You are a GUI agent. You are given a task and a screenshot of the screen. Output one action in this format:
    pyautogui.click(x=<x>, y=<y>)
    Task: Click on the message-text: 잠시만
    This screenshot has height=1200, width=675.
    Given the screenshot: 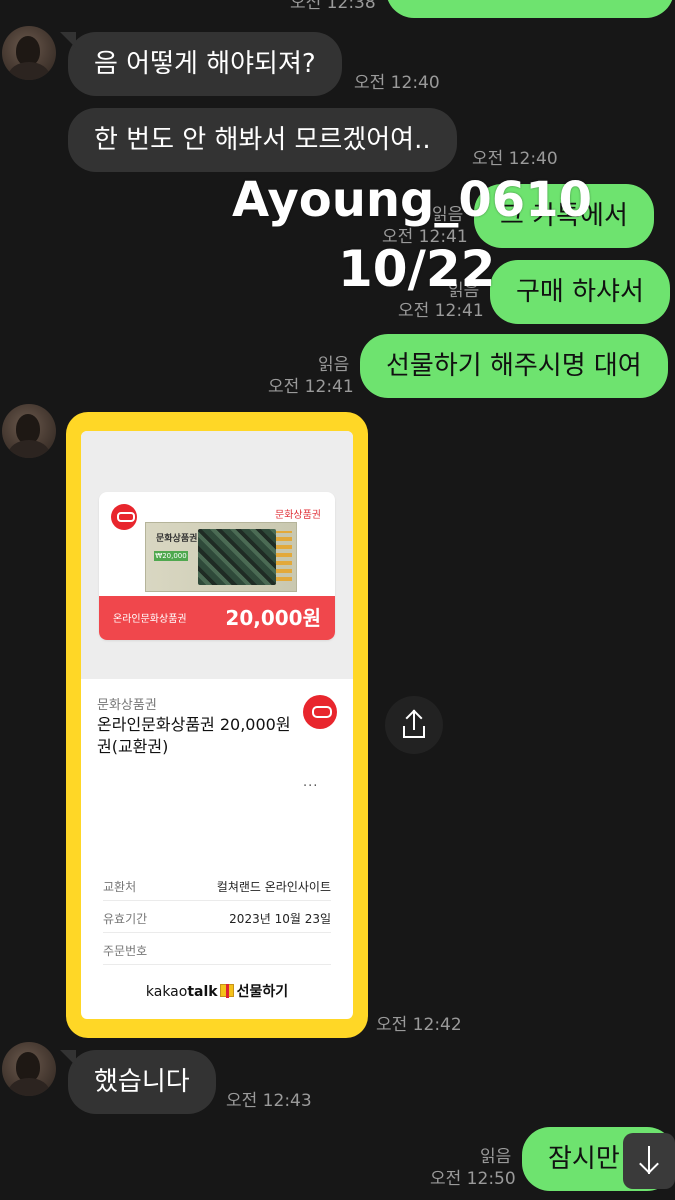 What is the action you would take?
    pyautogui.click(x=584, y=1159)
    